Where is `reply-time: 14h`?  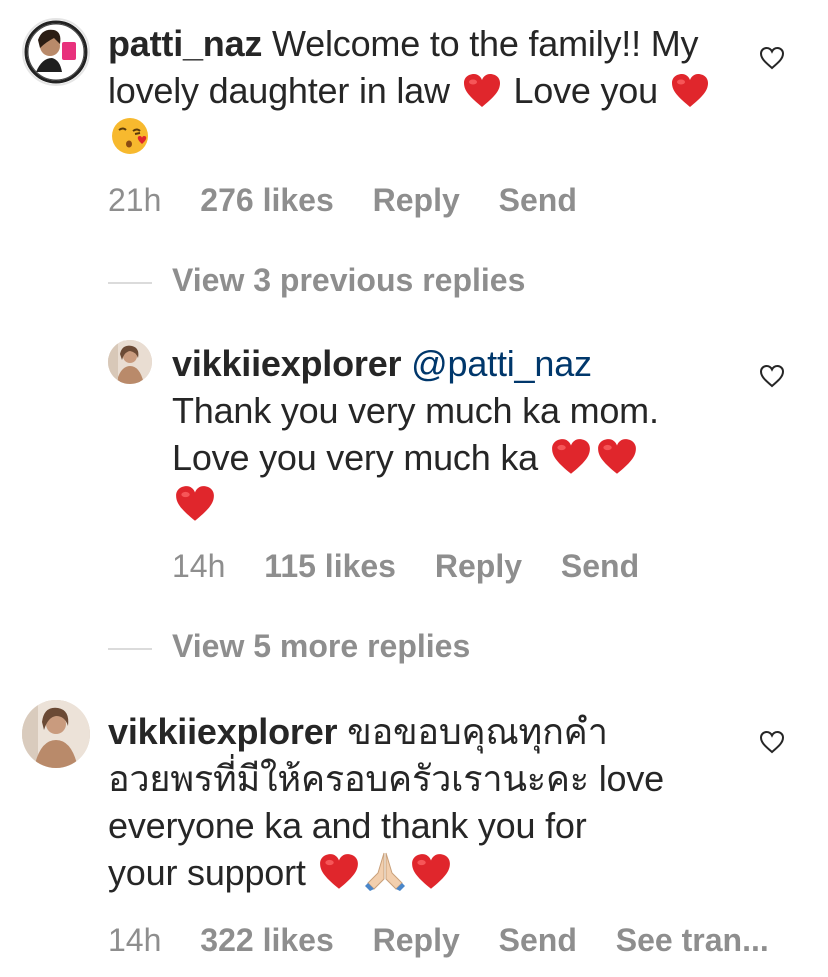
reply-time: 14h is located at coordinates (199, 566).